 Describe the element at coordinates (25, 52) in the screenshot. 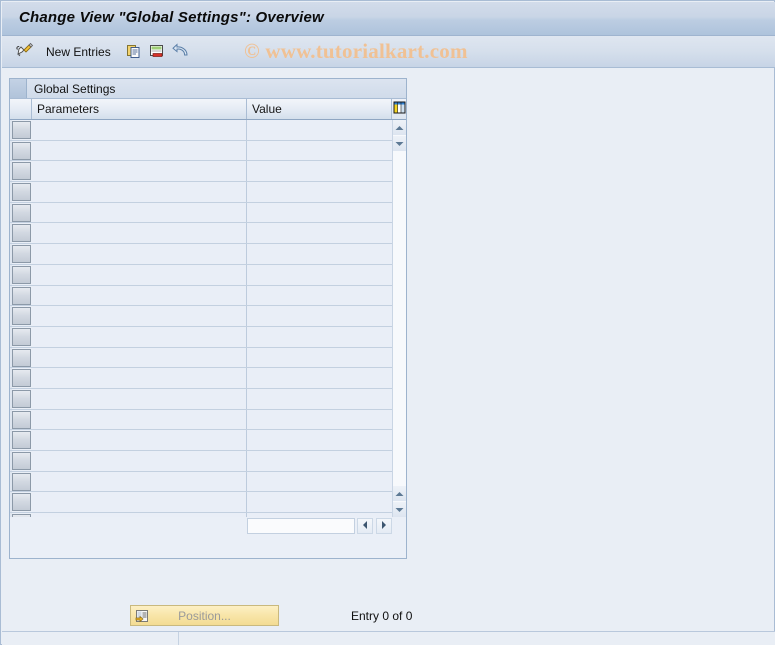

I see `display-change-button` at that location.